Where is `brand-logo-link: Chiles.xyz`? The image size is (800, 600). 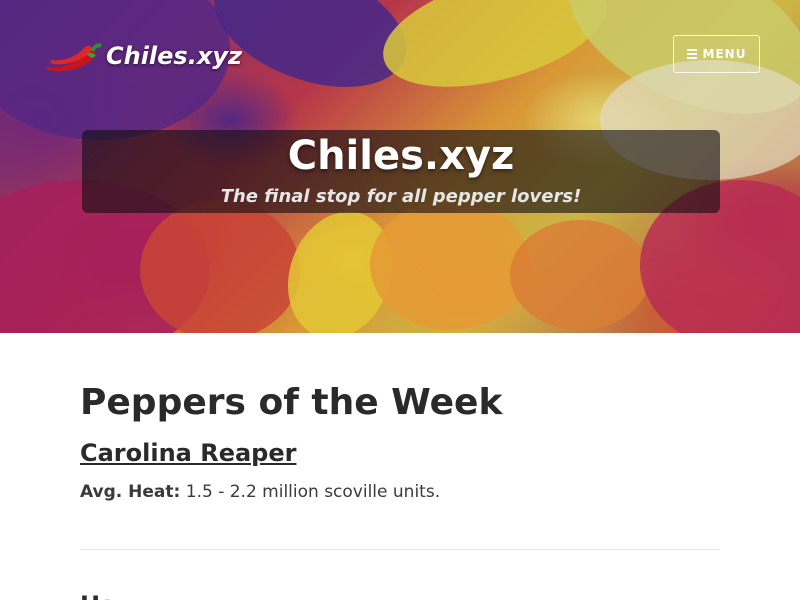
brand-logo-link: Chiles.xyz is located at coordinates (141, 56).